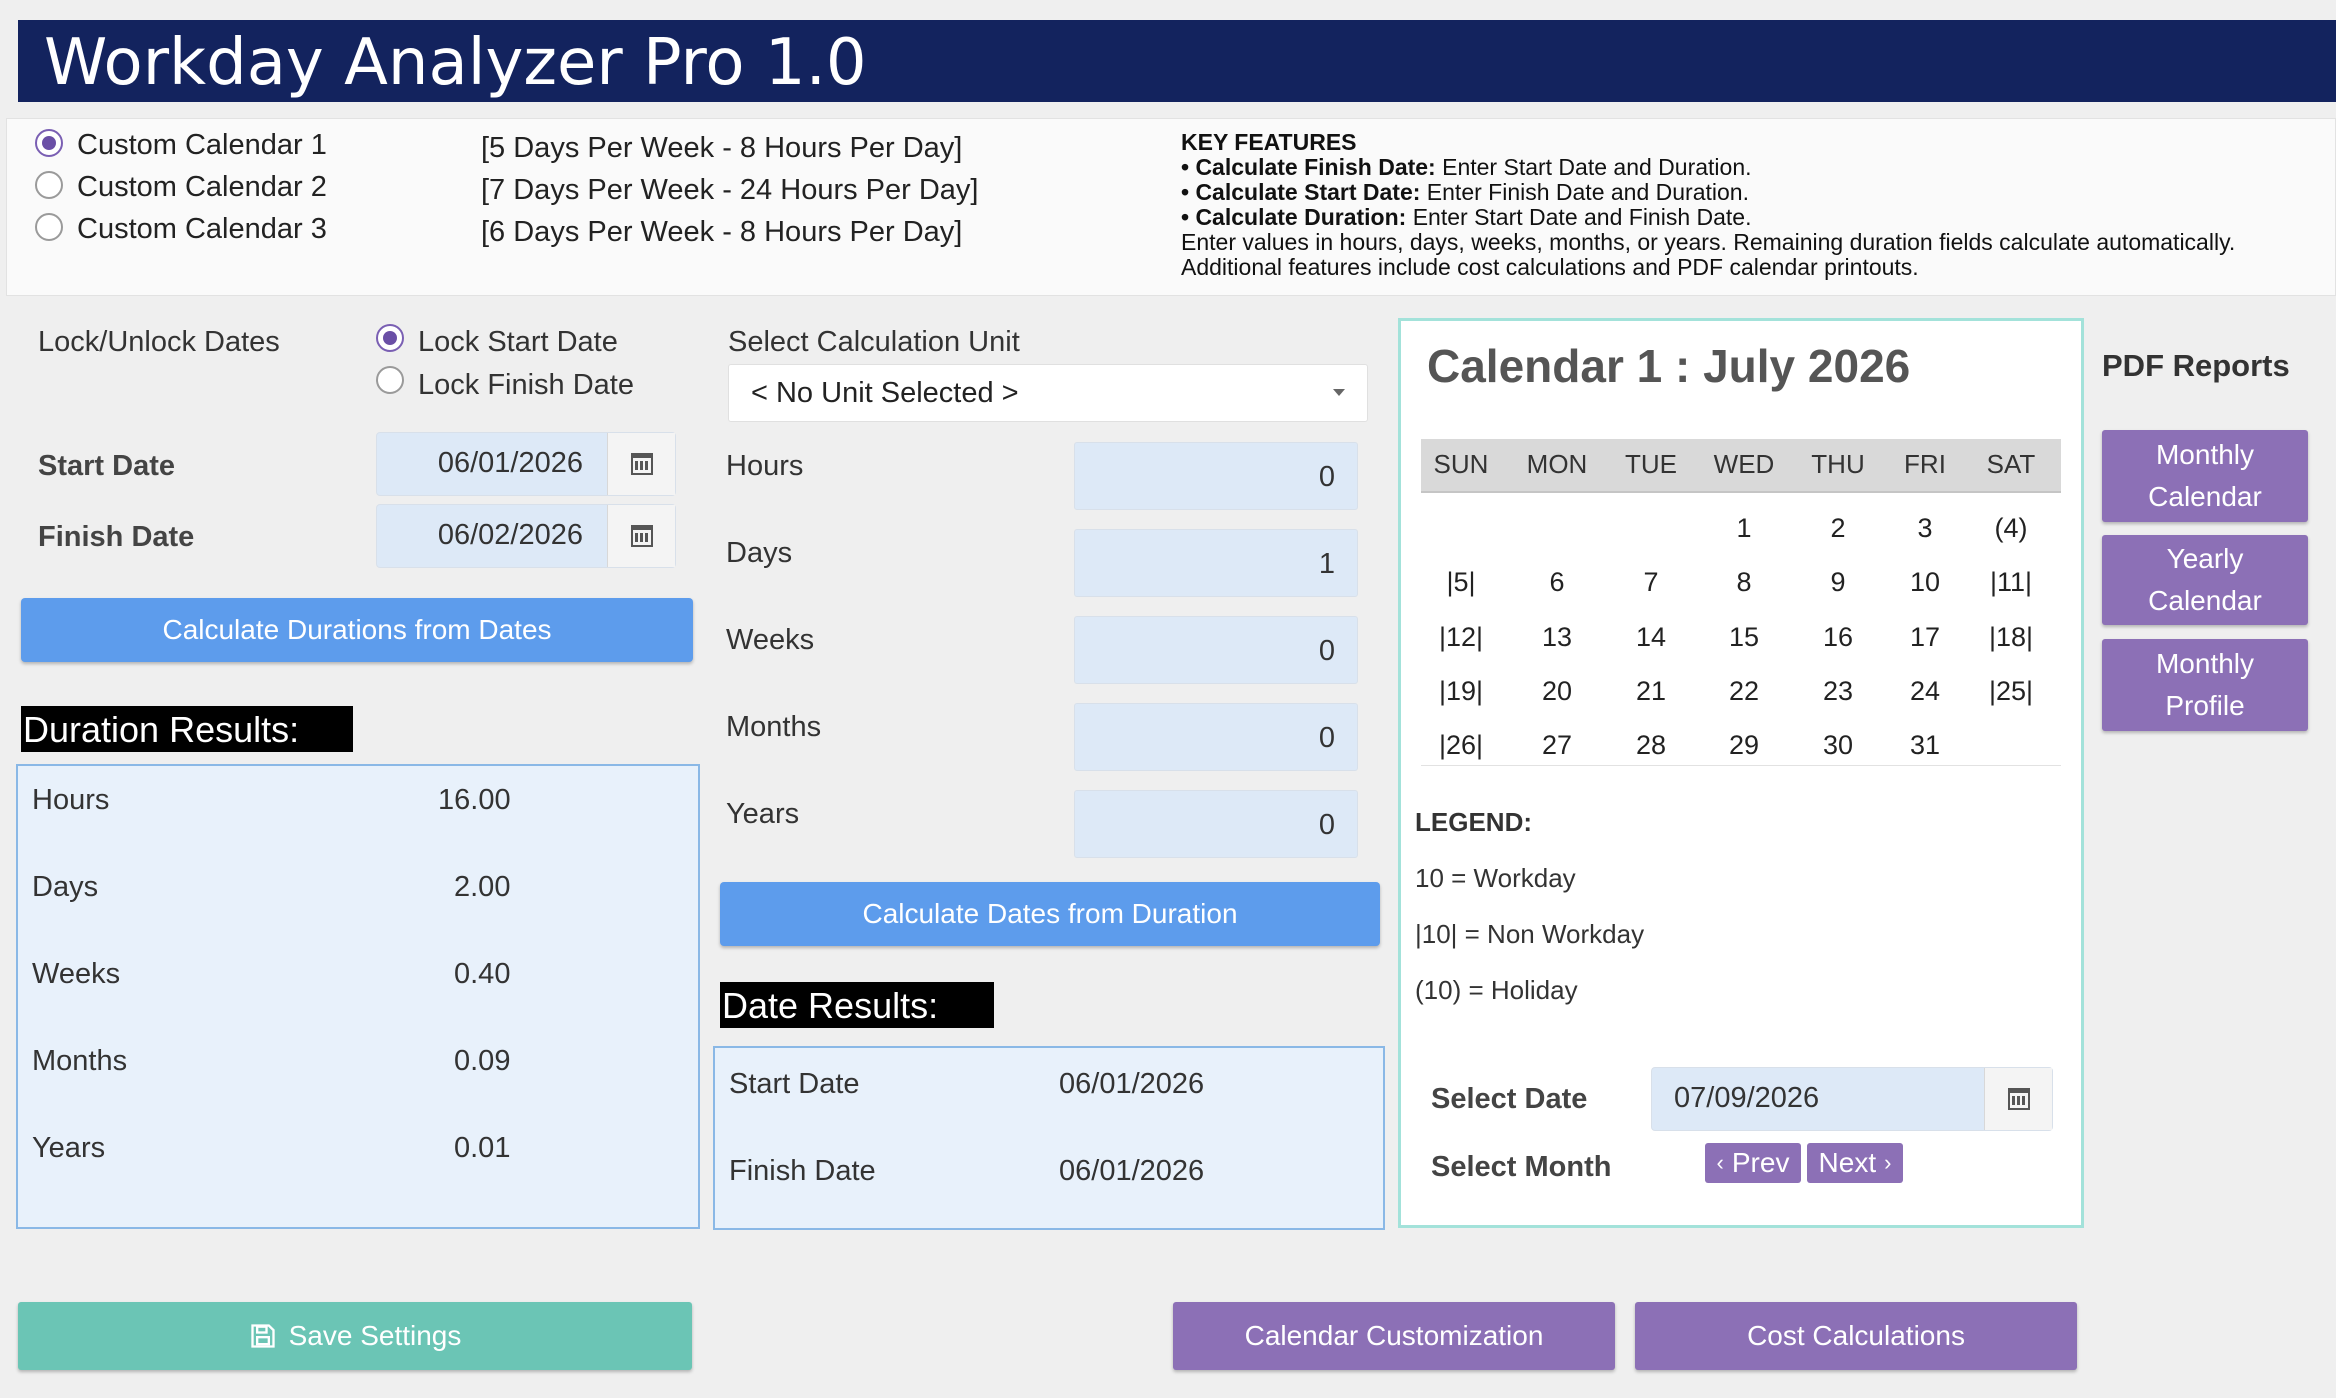 Image resolution: width=2336 pixels, height=1398 pixels. What do you see at coordinates (763, 814) in the screenshot?
I see `unit-years-label: Years` at bounding box center [763, 814].